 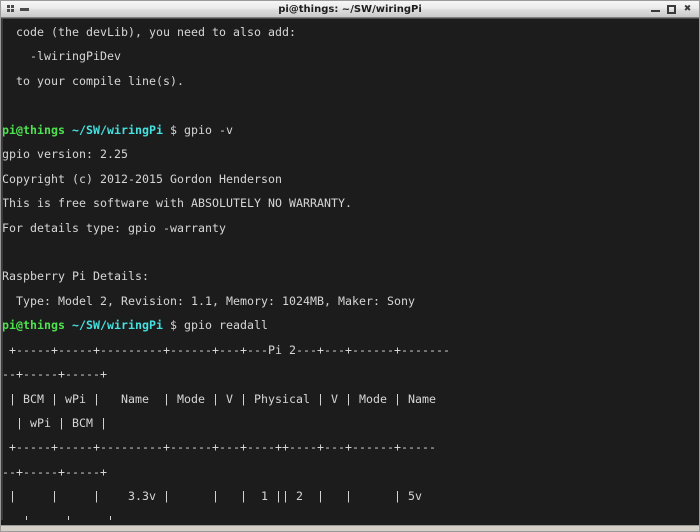 What do you see at coordinates (350, 528) in the screenshot?
I see `window-statusbar` at bounding box center [350, 528].